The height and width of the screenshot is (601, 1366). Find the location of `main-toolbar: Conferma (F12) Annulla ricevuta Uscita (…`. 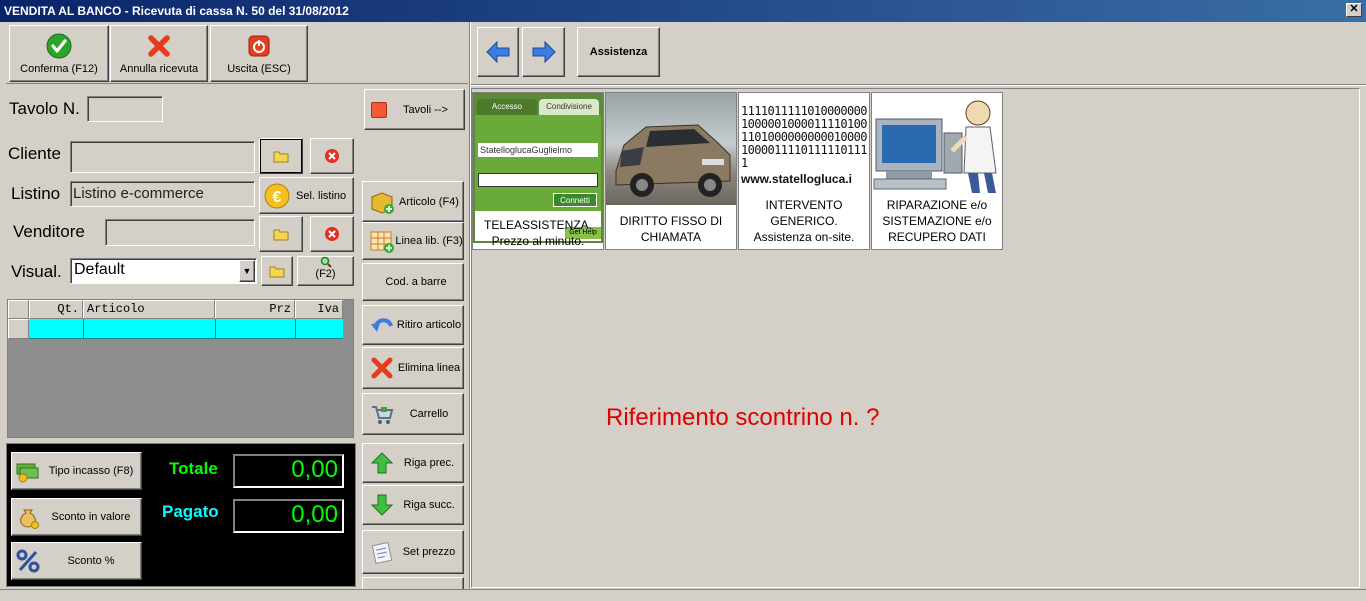

main-toolbar: Conferma (F12) Annulla ricevuta Uscita (… is located at coordinates (237, 53).